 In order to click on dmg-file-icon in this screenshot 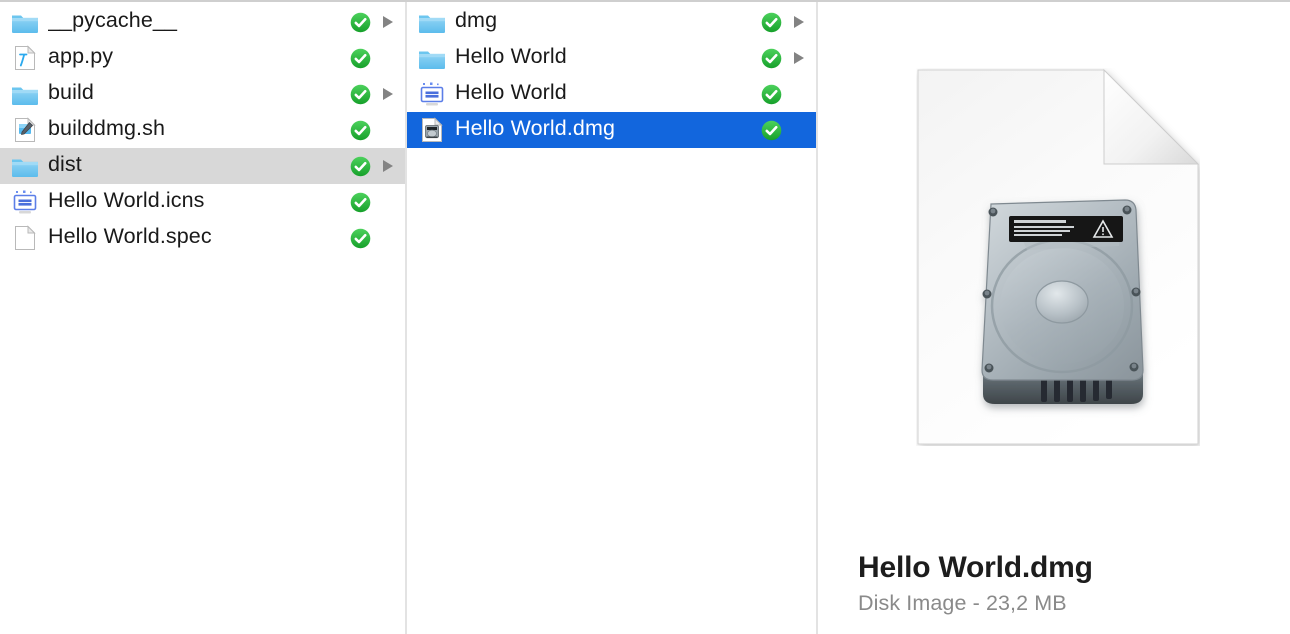, I will do `click(432, 130)`.